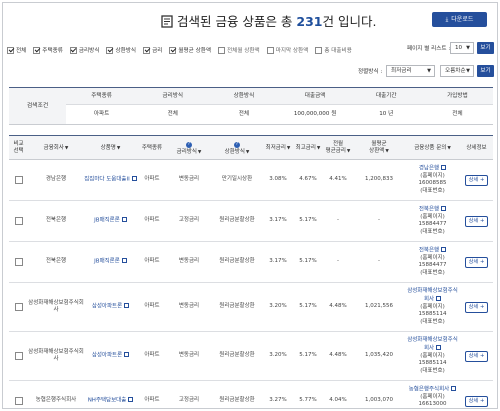 This screenshot has height=411, width=500. I want to click on cell-prev-avg: 4.41%, so click(338, 180).